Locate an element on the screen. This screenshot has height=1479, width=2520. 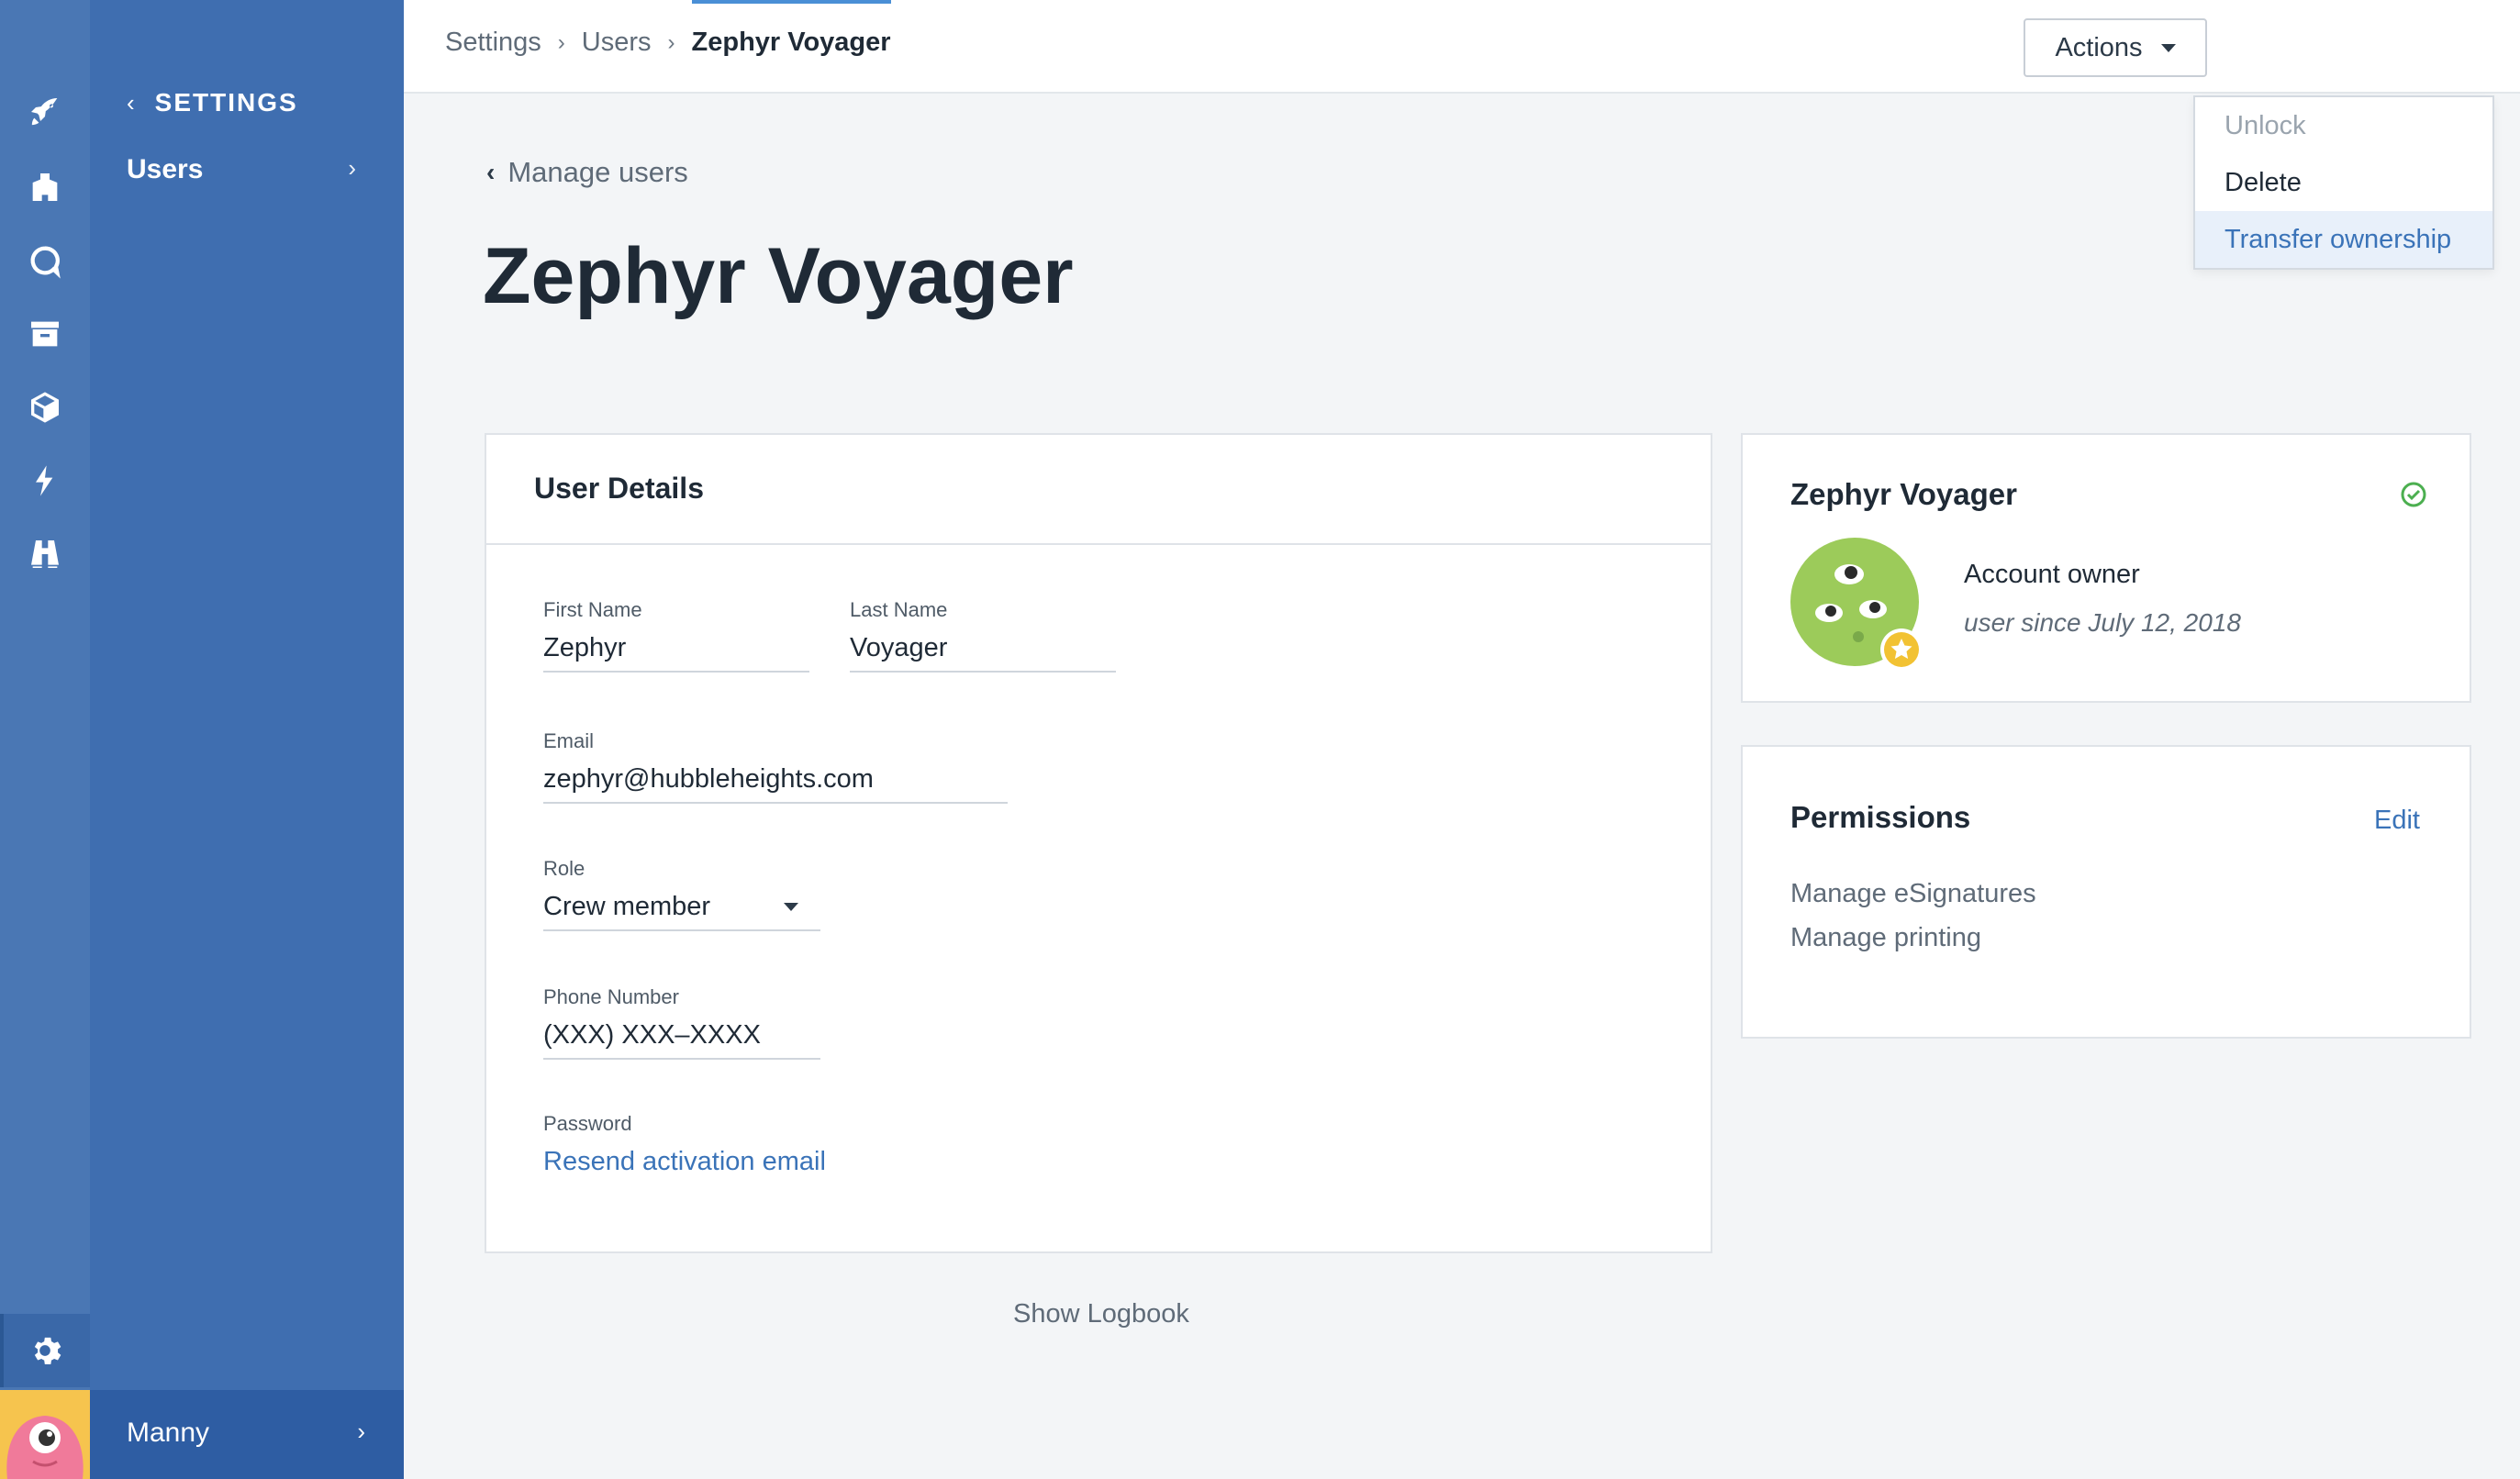
manage-users-link: ‹ Manage users is located at coordinates (587, 172).